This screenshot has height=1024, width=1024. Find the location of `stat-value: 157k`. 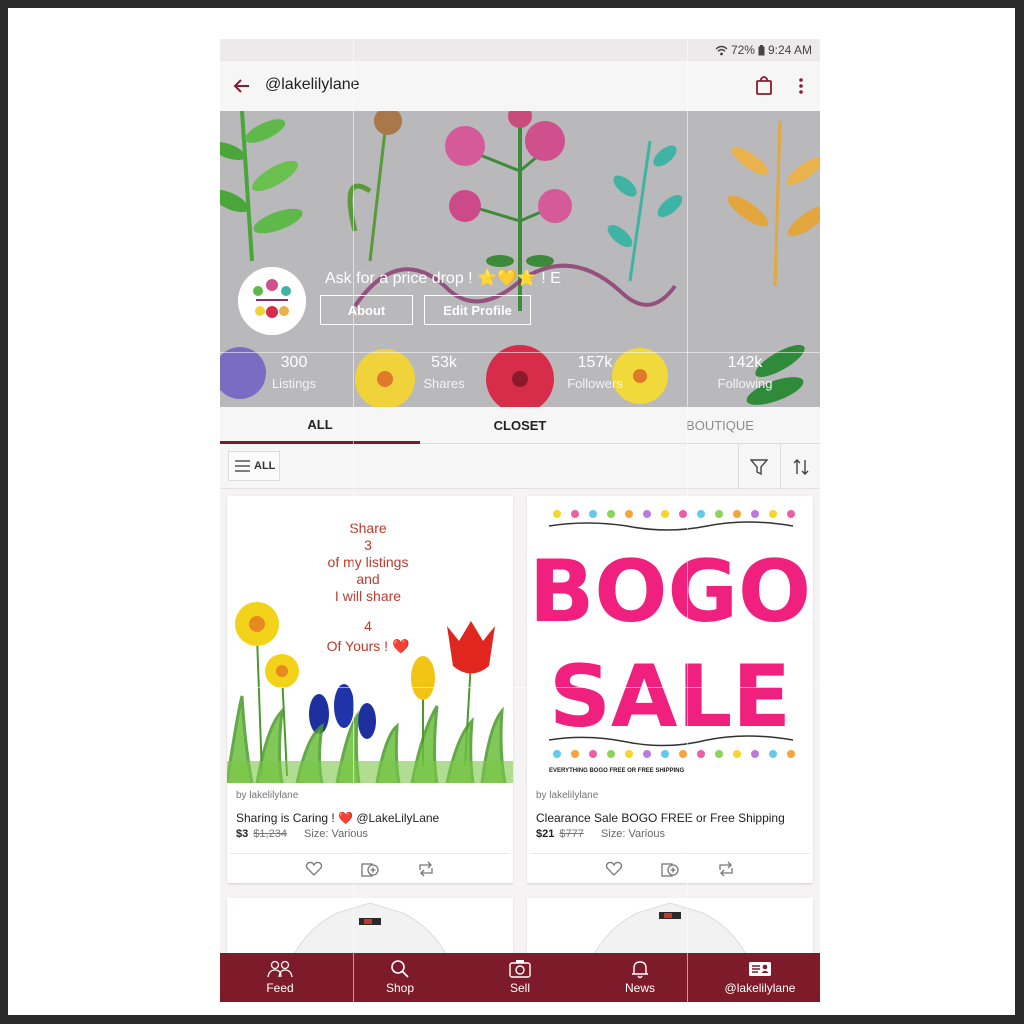

stat-value: 157k is located at coordinates (595, 362).